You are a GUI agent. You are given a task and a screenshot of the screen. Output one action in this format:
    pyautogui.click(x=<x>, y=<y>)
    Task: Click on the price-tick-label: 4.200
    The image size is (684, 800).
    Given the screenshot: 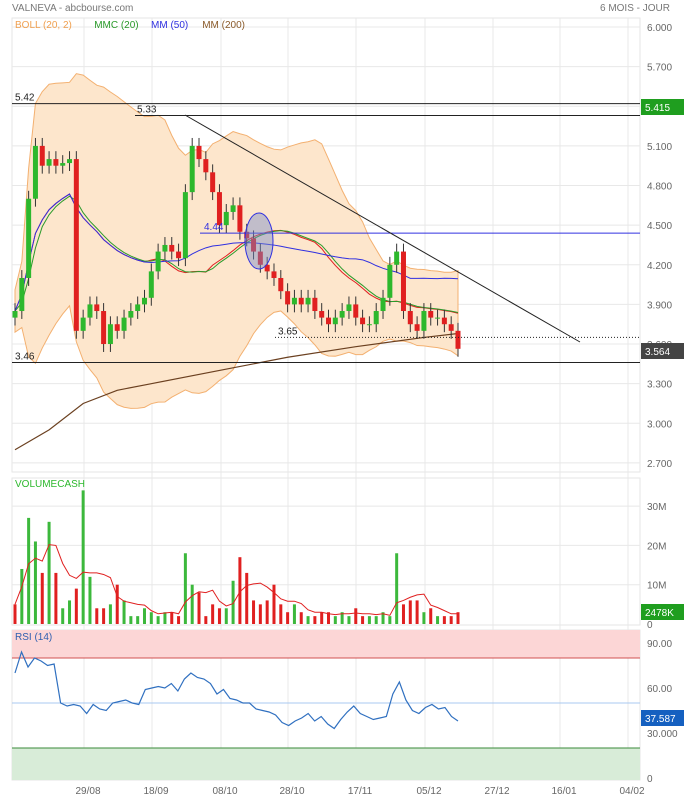 What is the action you would take?
    pyautogui.click(x=659, y=266)
    